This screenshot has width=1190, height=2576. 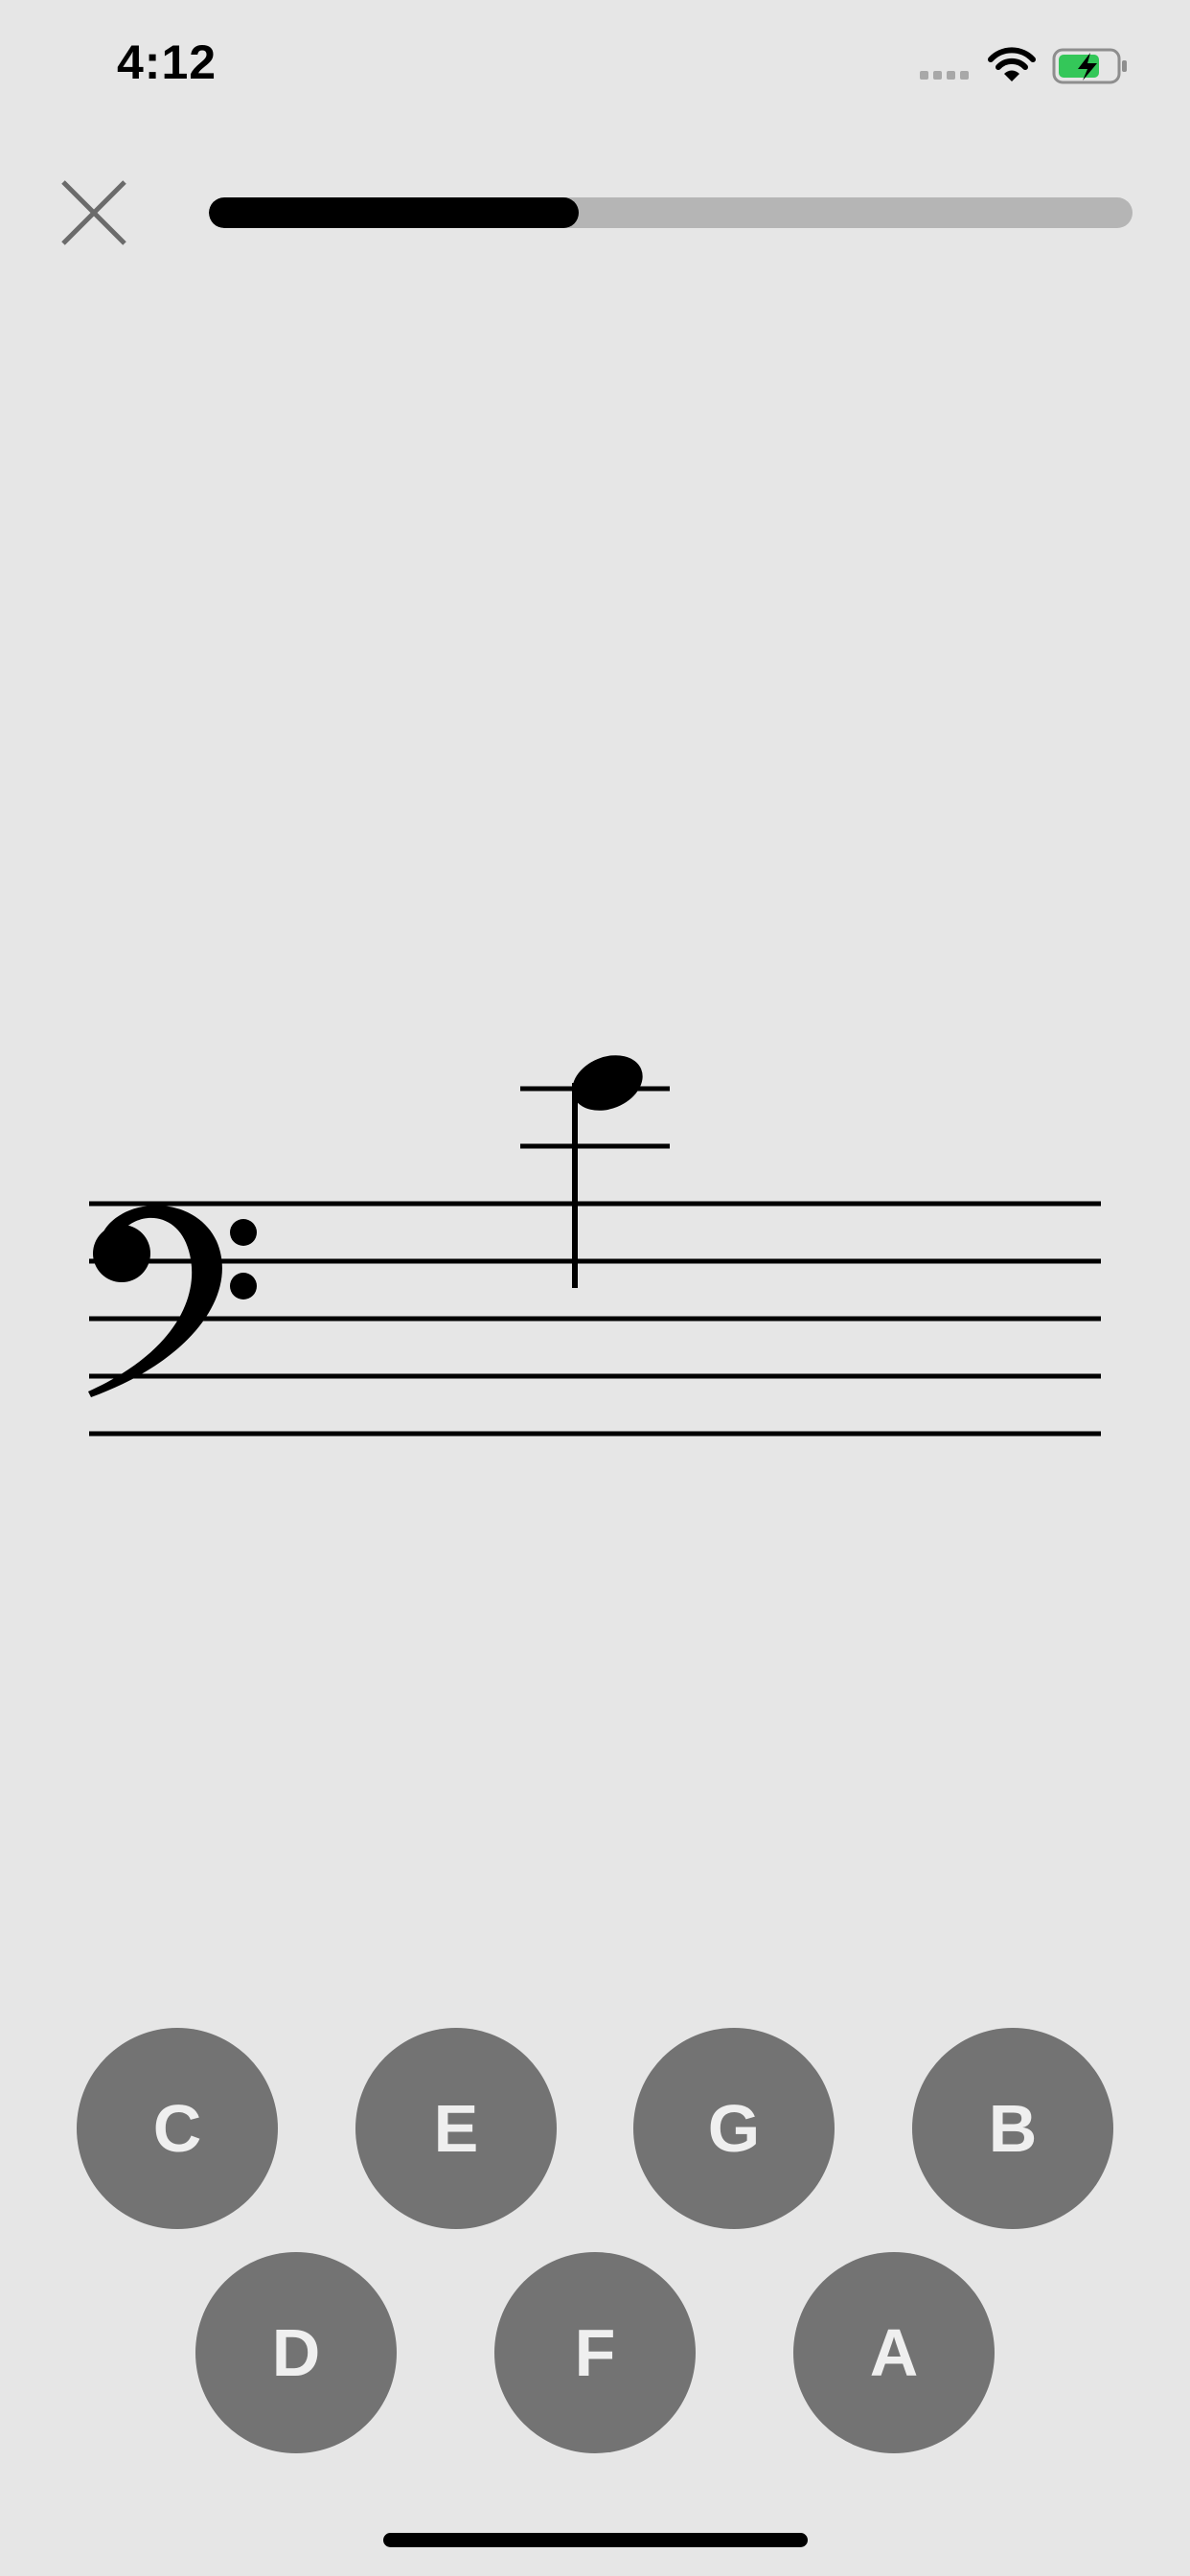 I want to click on status-bar: 4:12, so click(x=595, y=67).